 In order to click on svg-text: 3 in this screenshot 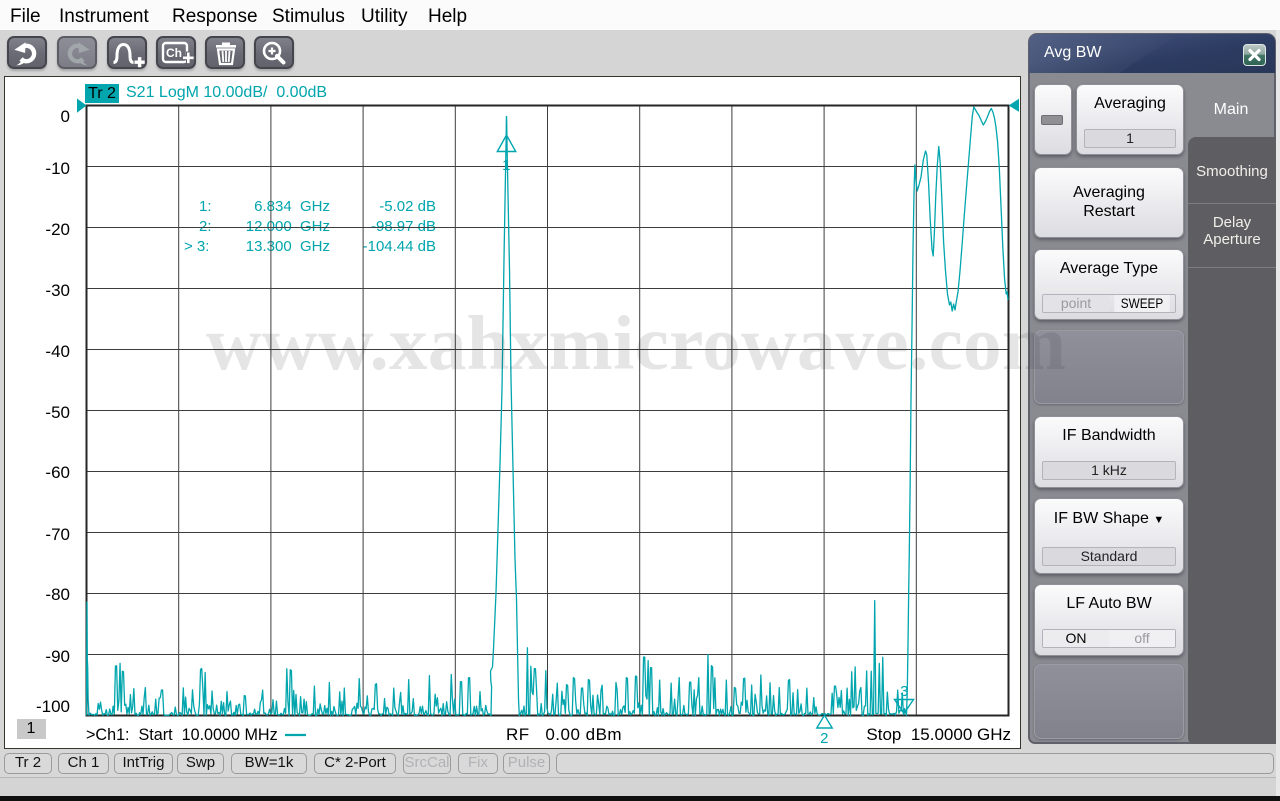, I will do `click(904, 691)`.